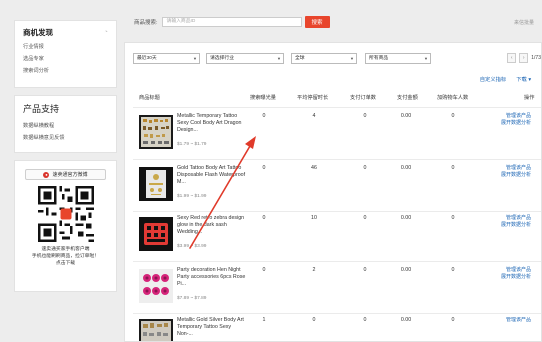 This screenshot has height=342, width=542. What do you see at coordinates (300, 58) in the screenshot?
I see `region-select-value: 全球` at bounding box center [300, 58].